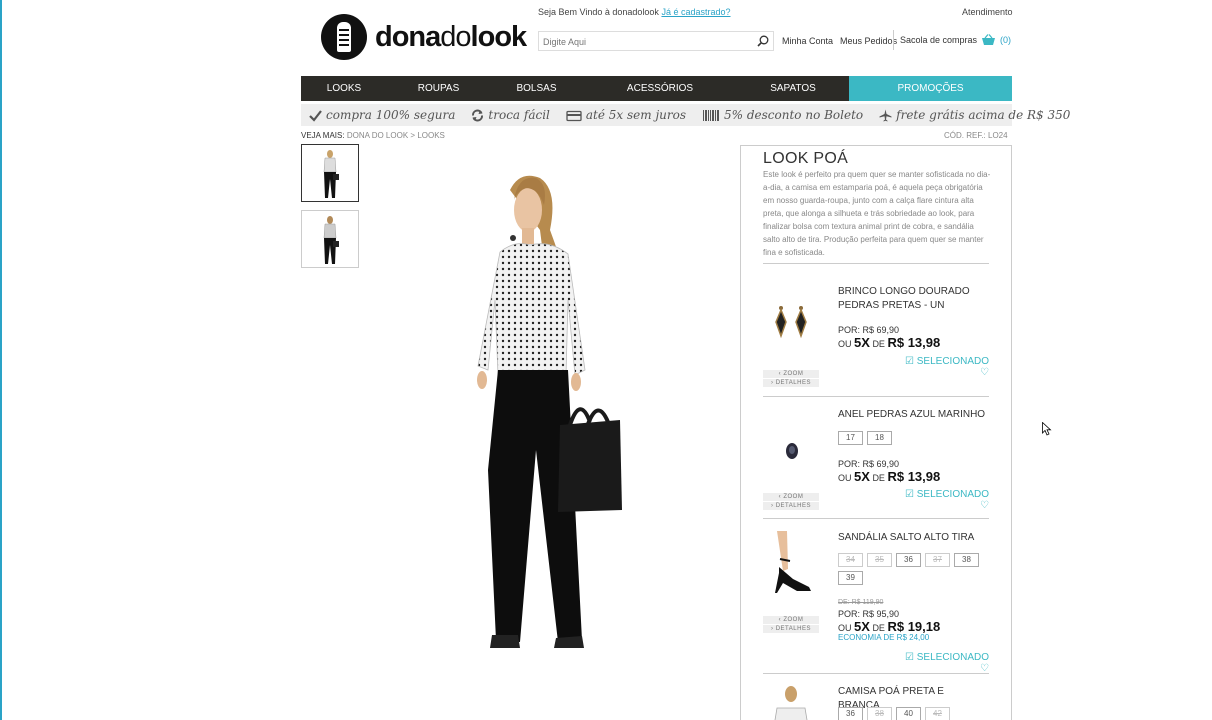 Image resolution: width=1212 pixels, height=720 pixels. What do you see at coordinates (884, 637) in the screenshot?
I see `item-economy: ECONOMIA DE R$ 24,00` at bounding box center [884, 637].